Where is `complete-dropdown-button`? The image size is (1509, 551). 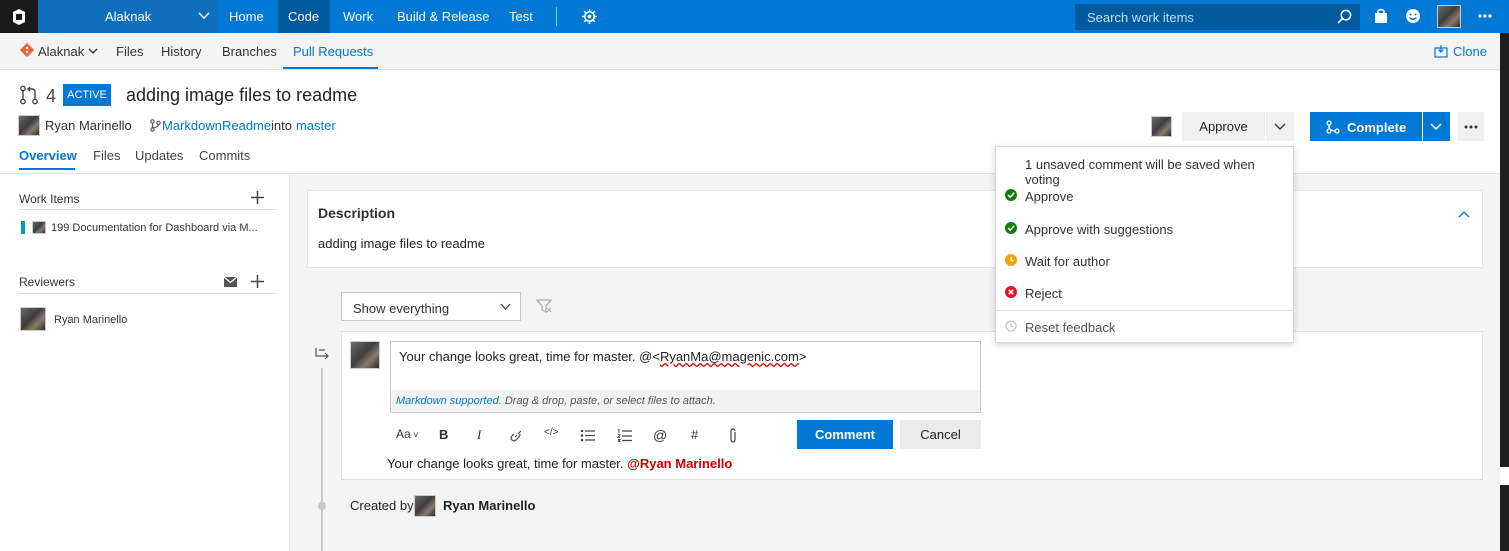
complete-dropdown-button is located at coordinates (1436, 126).